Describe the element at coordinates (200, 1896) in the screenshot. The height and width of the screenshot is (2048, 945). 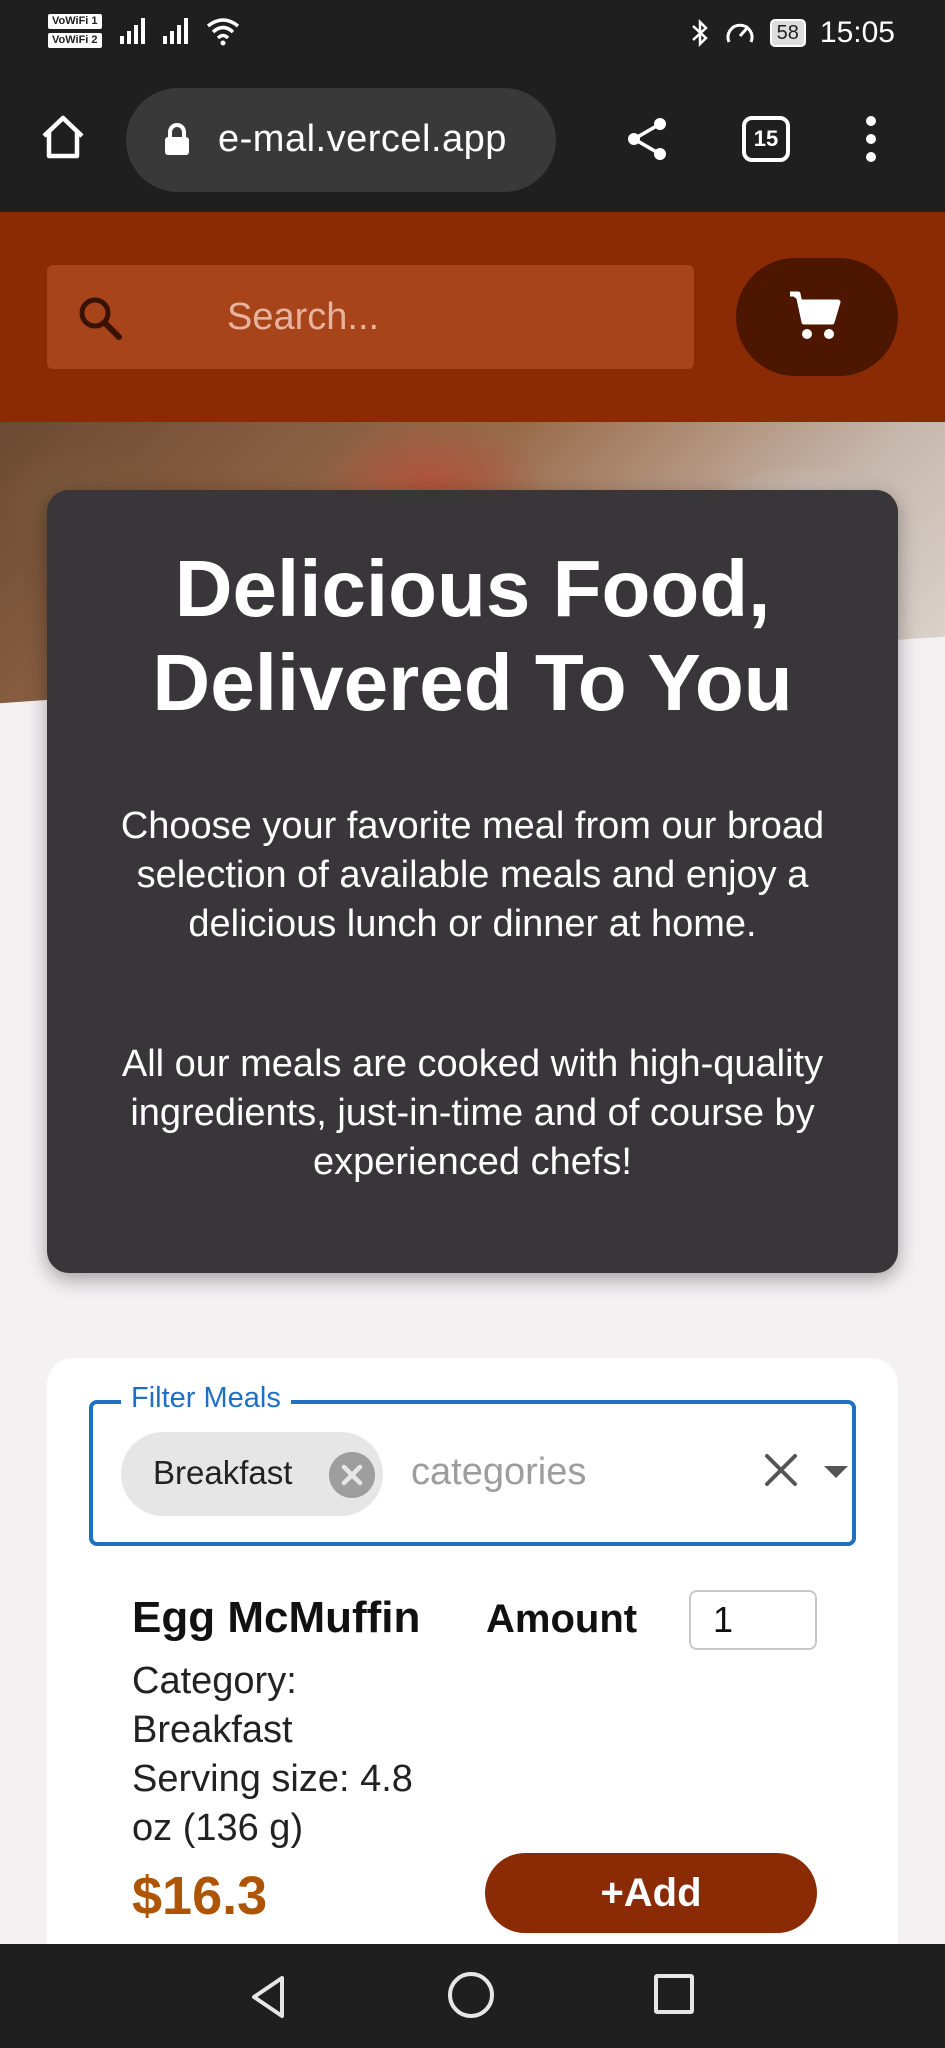
I see `meal-price: $16.3` at that location.